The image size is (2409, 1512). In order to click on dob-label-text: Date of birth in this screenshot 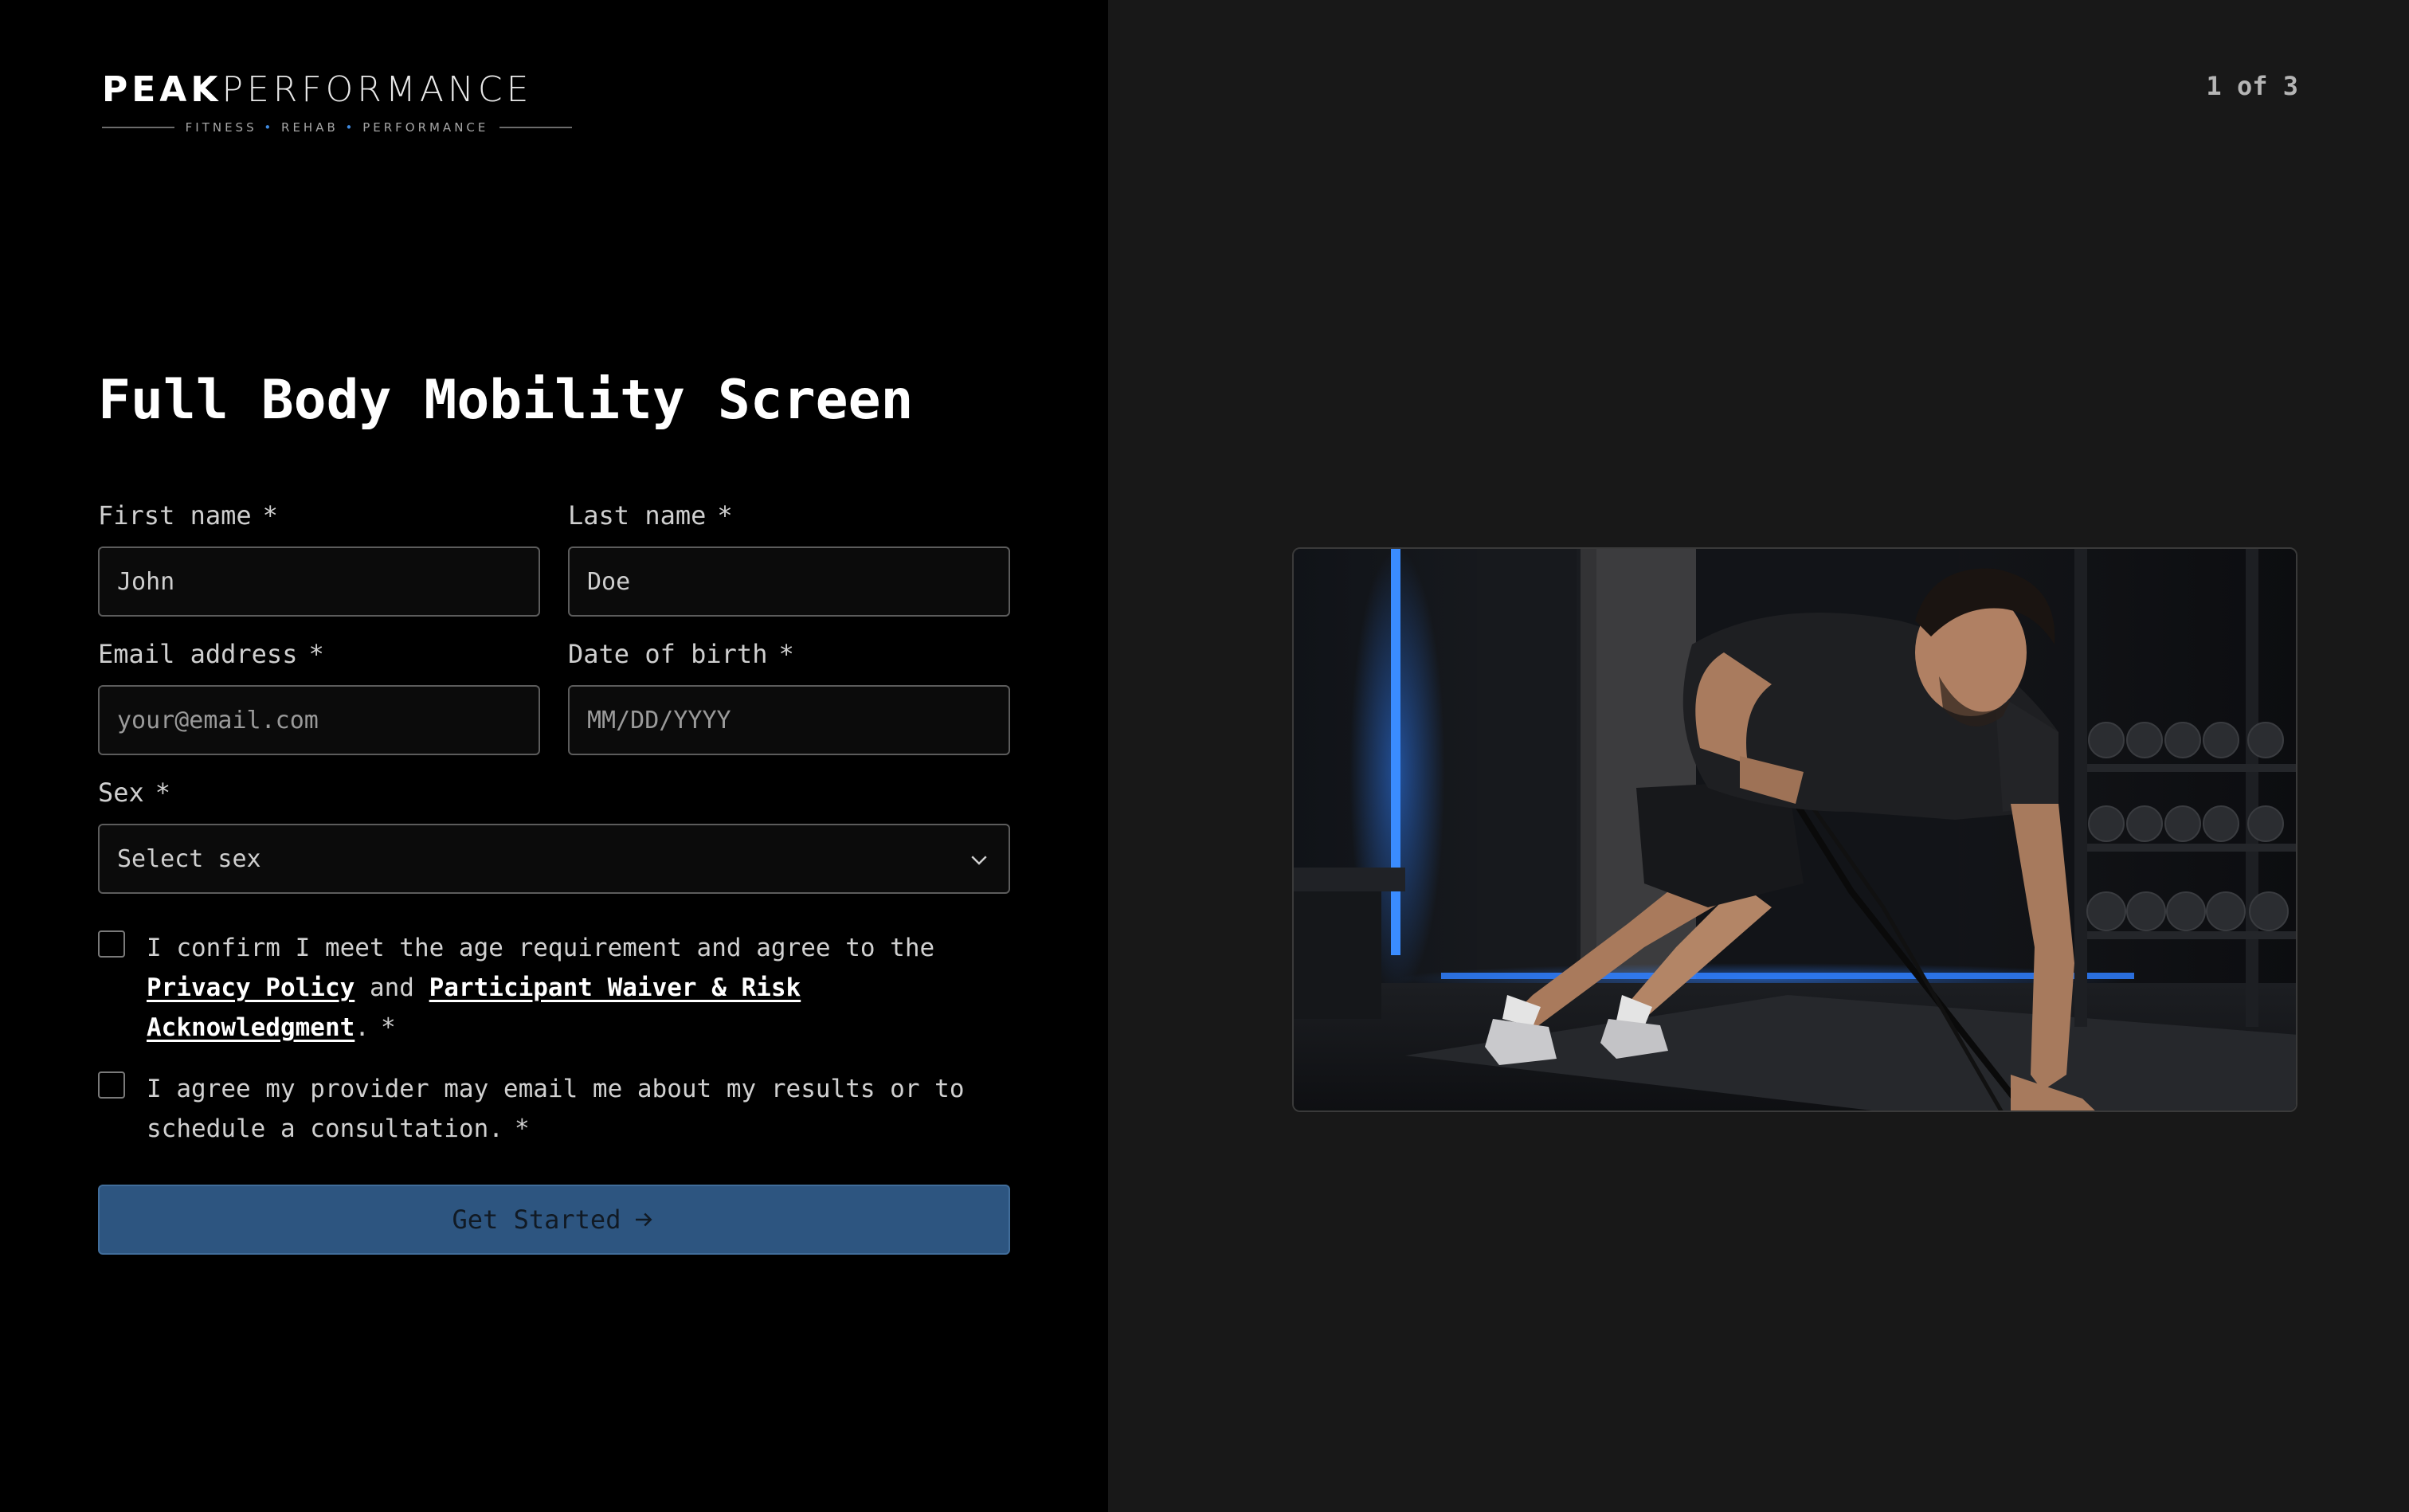, I will do `click(668, 654)`.